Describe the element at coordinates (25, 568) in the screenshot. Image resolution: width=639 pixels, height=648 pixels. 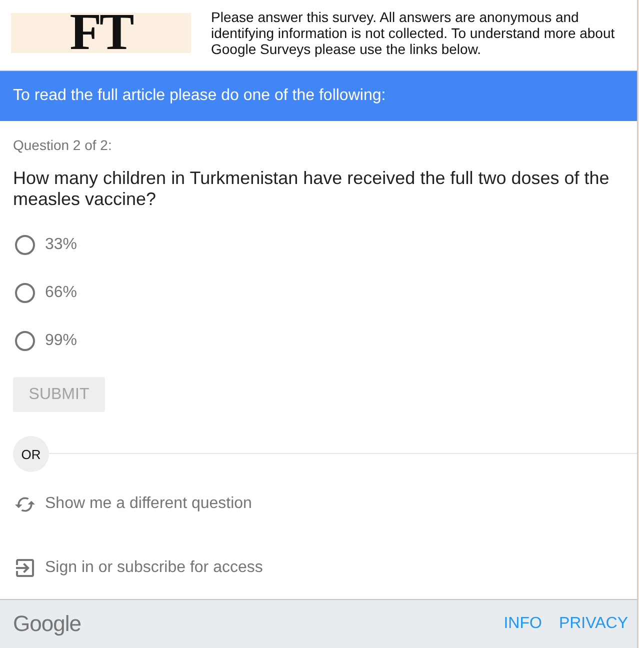
I see `sign-in-icon` at that location.